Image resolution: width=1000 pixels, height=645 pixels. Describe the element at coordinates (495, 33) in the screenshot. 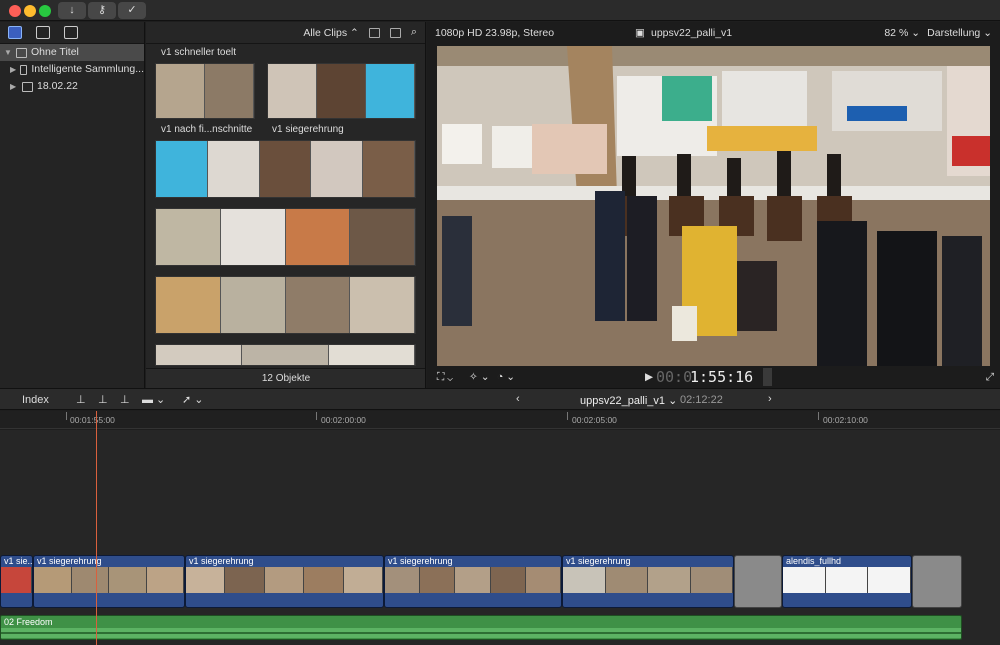

I see `format-info: 1080p HD 23.98p, Stereo` at that location.